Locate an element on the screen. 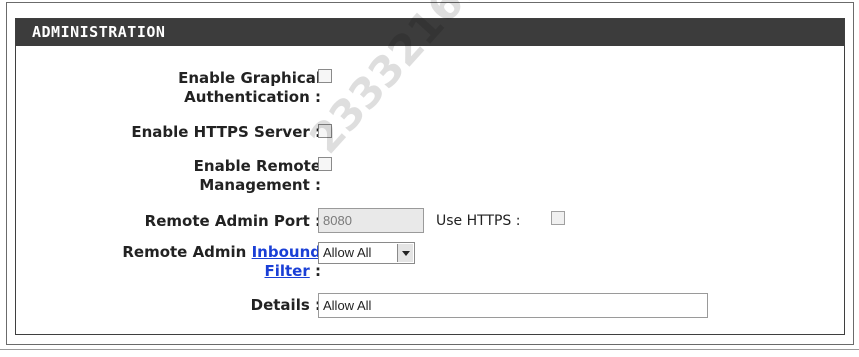 The height and width of the screenshot is (357, 859). graphical-auth-label: Enable Graphical Authentication : is located at coordinates (249, 88).